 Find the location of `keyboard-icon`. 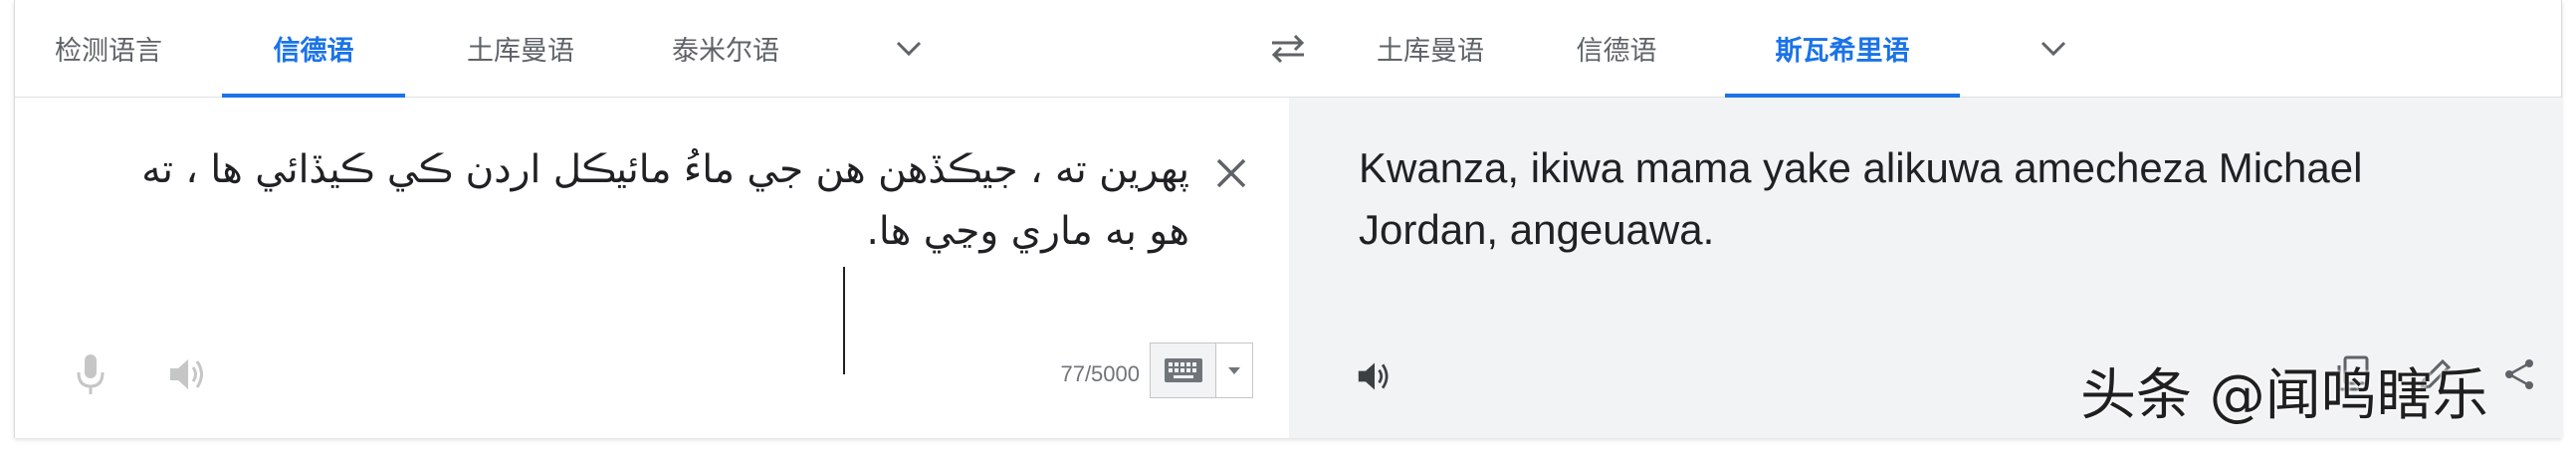

keyboard-icon is located at coordinates (1183, 370).